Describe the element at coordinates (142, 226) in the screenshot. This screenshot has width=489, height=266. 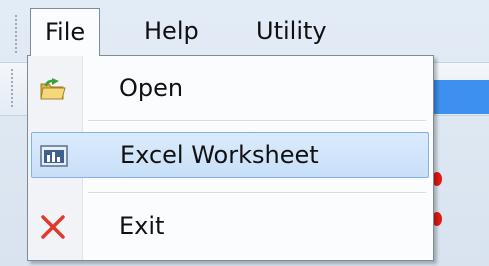
I see `menu-item-label: Exit` at that location.